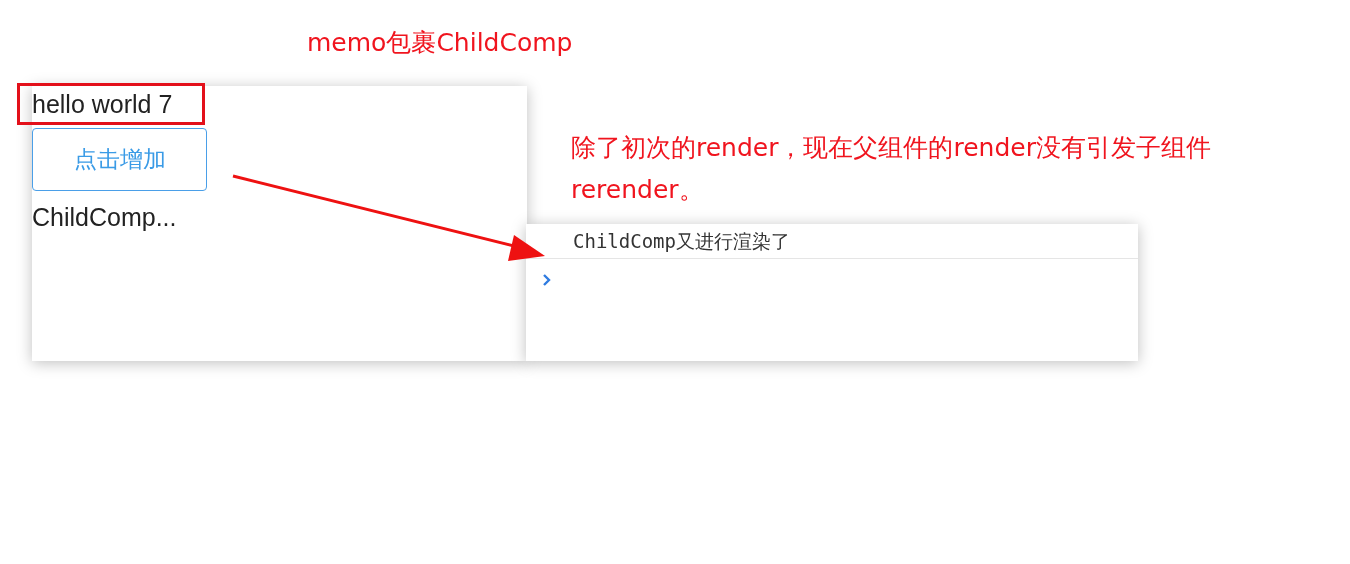 The height and width of the screenshot is (564, 1350). Describe the element at coordinates (111, 104) in the screenshot. I see `heading-text: hello world 7` at that location.